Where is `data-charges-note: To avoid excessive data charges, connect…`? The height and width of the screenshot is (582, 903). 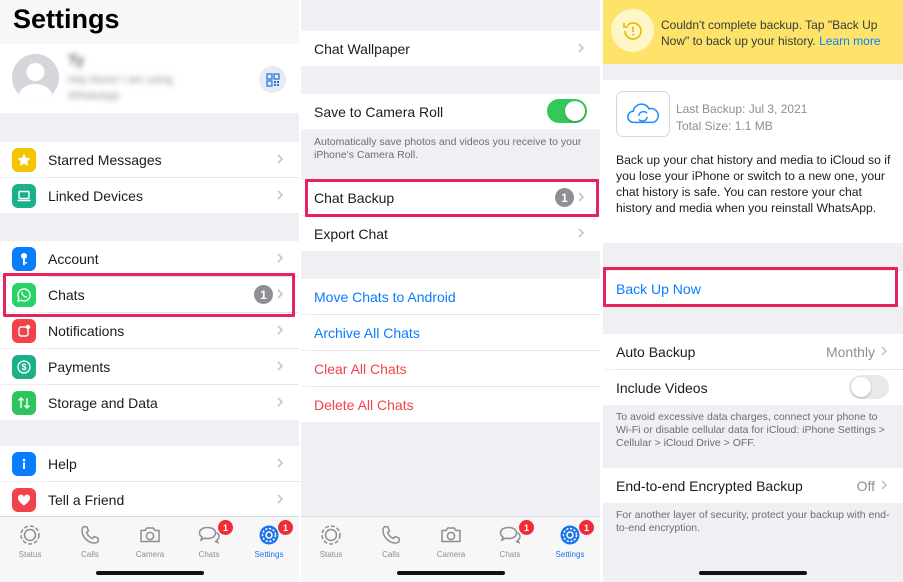
data-charges-note: To avoid excessive data charges, connect… is located at coordinates (750, 430).